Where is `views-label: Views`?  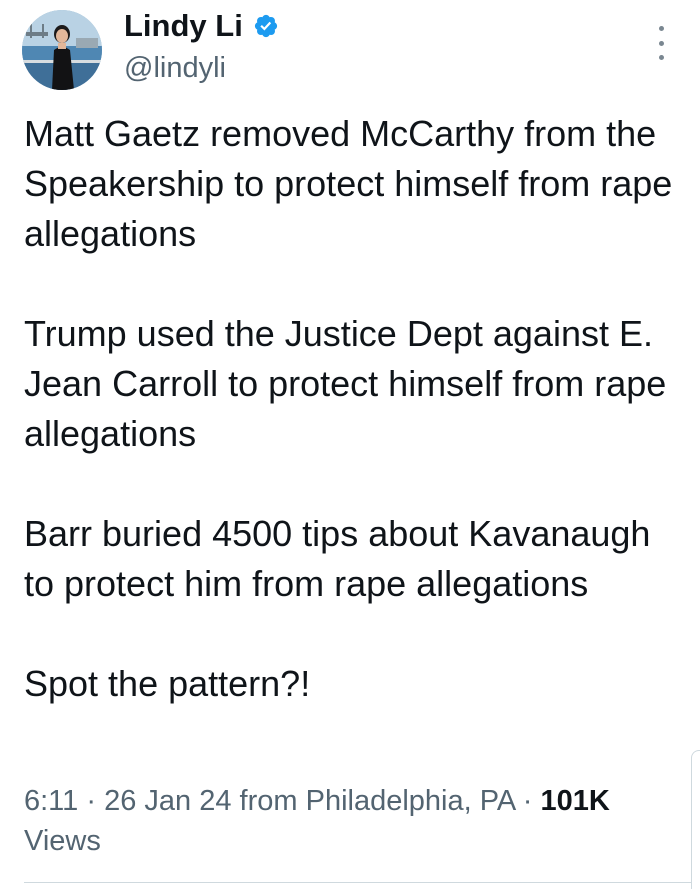 views-label: Views is located at coordinates (62, 841).